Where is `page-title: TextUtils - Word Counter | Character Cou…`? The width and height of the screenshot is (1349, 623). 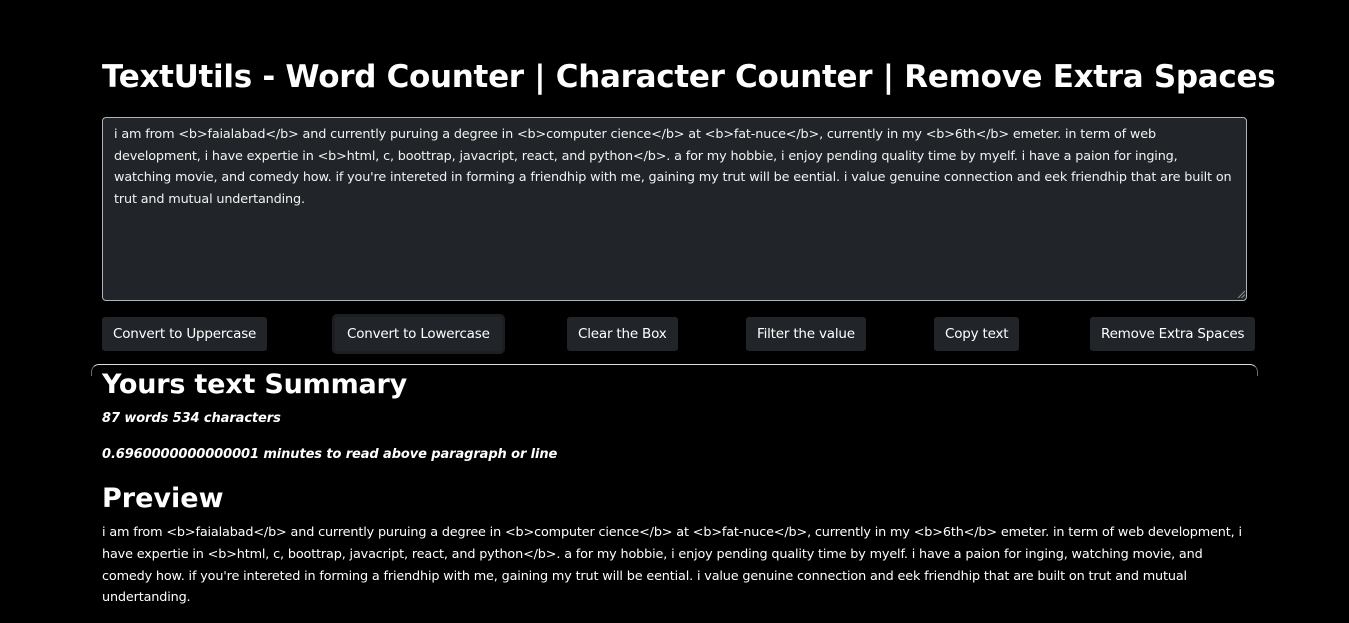
page-title: TextUtils - Word Counter | Character Cou… is located at coordinates (689, 77).